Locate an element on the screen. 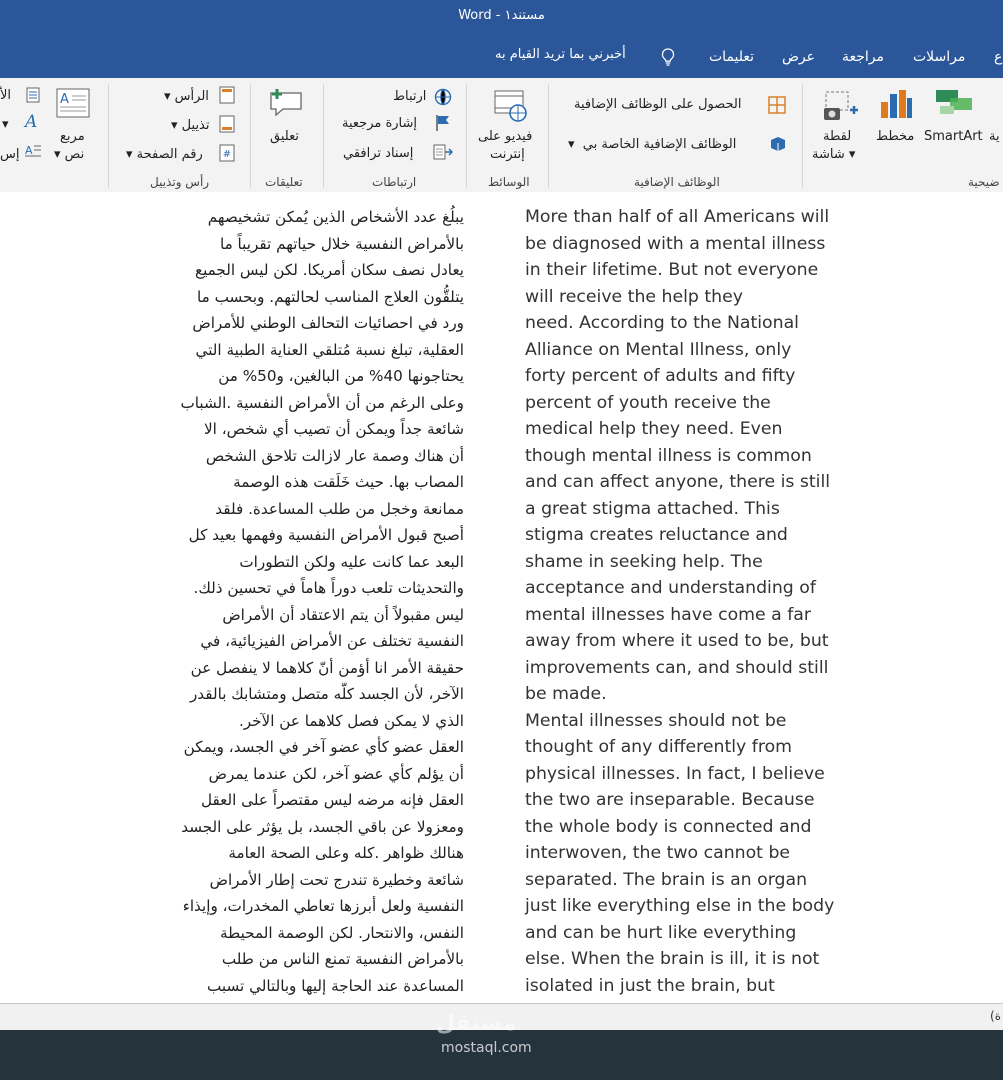 Image resolution: width=1003 pixels, height=1080 pixels. arabic-text-line: أن هناك وصمة عار لازالت تلاحق الشخص is located at coordinates (334, 455).